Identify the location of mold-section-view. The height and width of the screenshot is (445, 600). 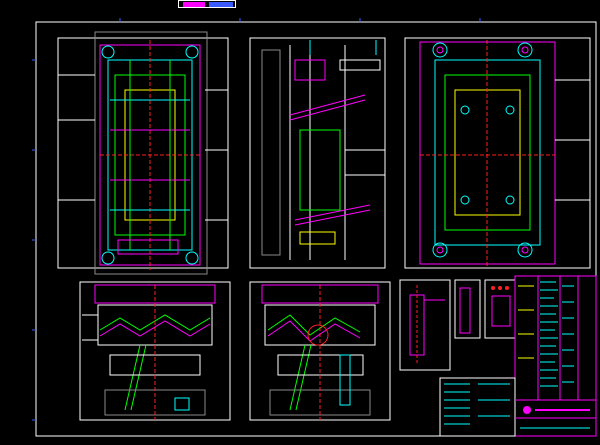
(317, 153).